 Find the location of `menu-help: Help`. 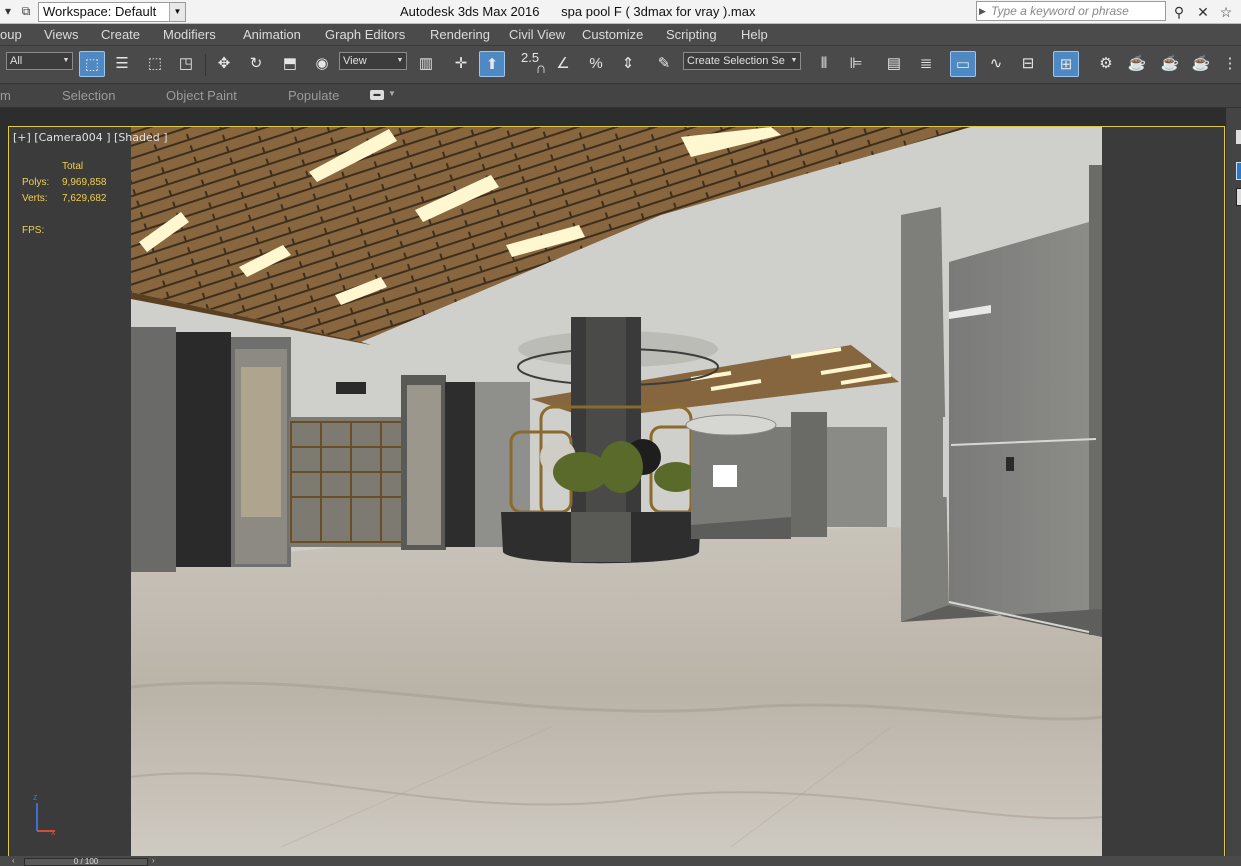

menu-help: Help is located at coordinates (754, 34).